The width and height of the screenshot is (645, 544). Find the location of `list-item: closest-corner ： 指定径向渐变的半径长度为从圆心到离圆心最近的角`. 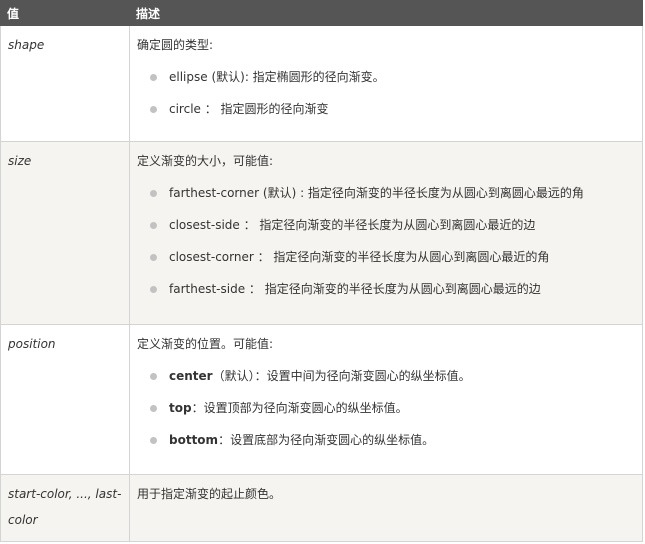

list-item: closest-corner ： 指定径向渐变的半径长度为从圆心到离圆心最近的角 is located at coordinates (386, 257).